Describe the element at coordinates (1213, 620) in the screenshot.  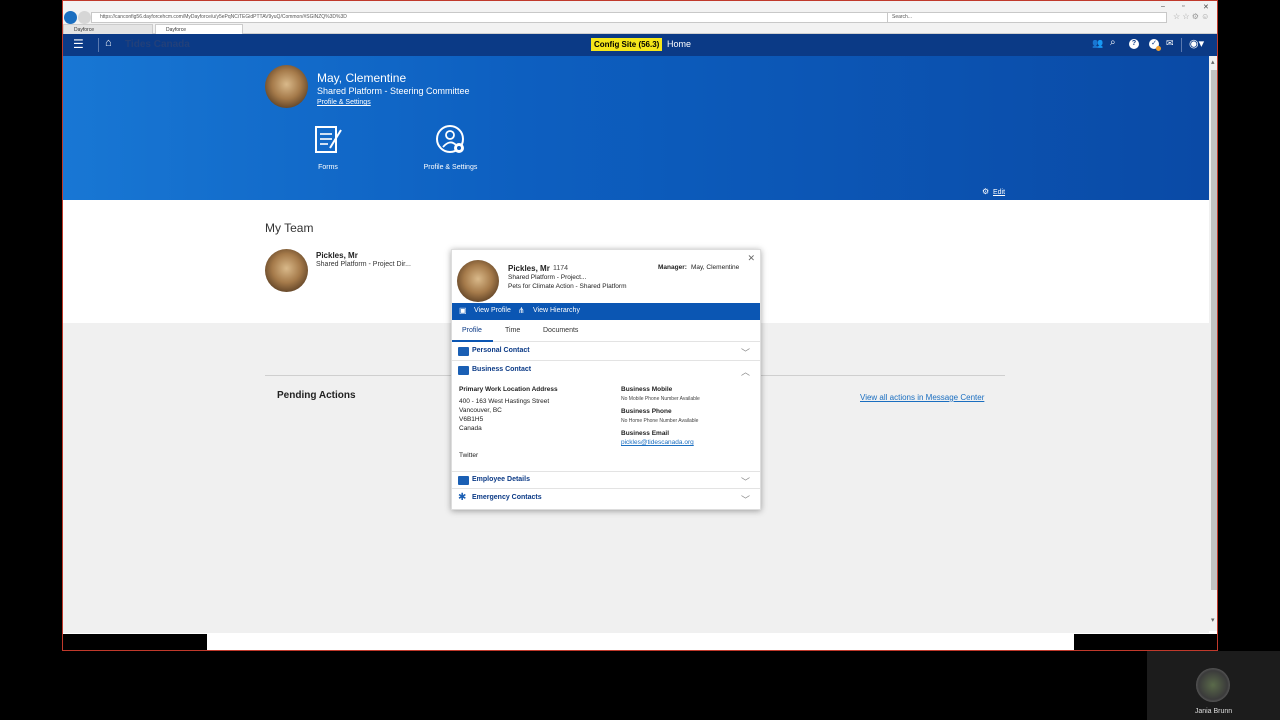
I see `scroll-down-icon: ▾` at that location.